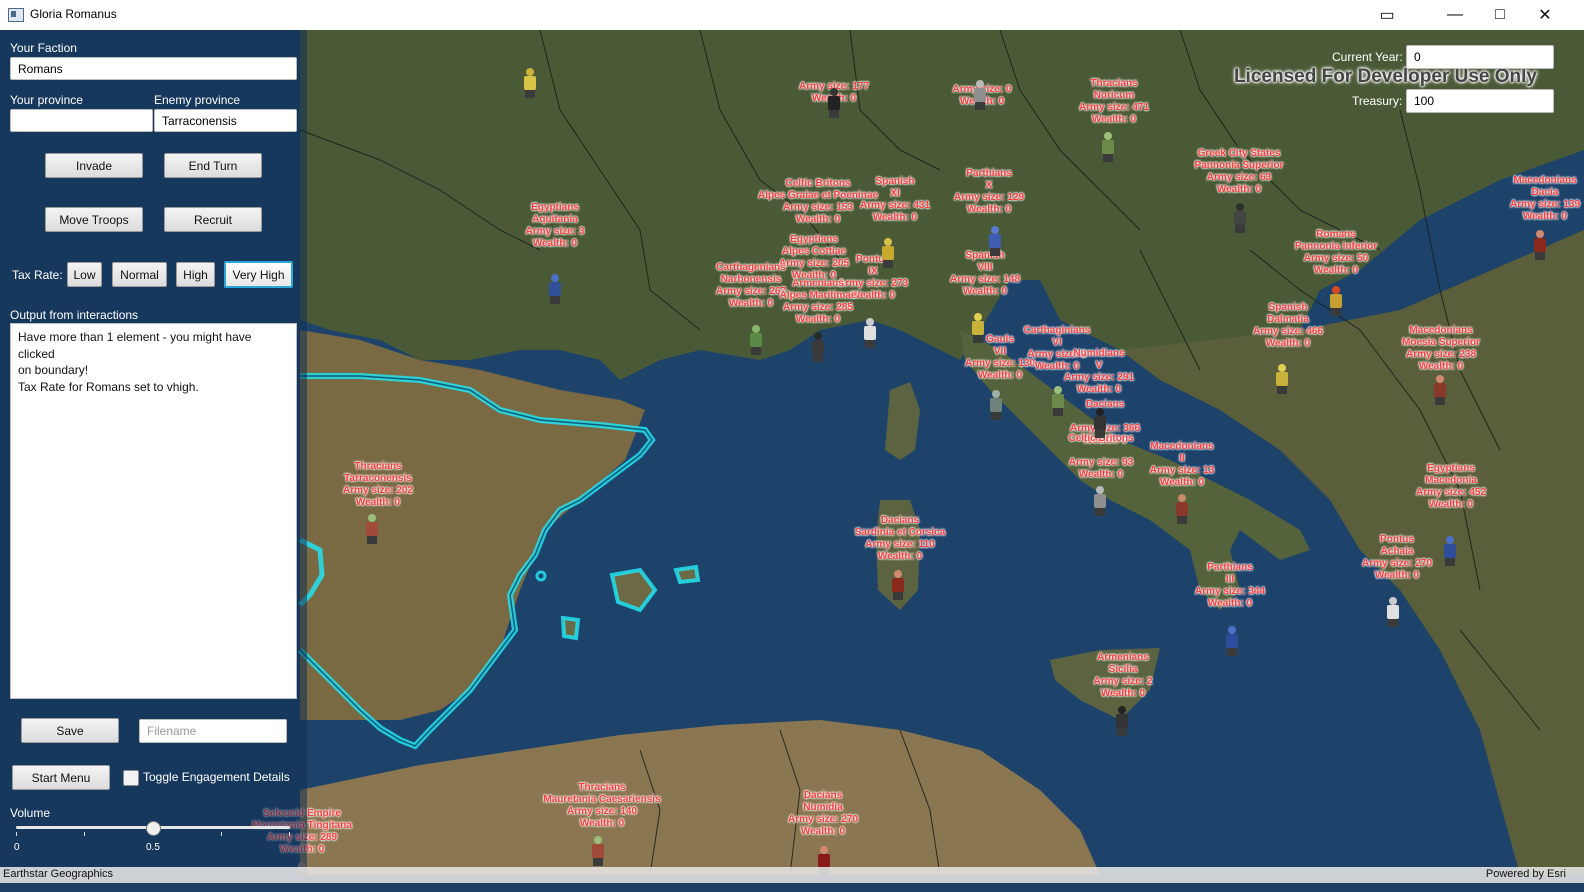  I want to click on toggle-engagement-checkbox, so click(131, 778).